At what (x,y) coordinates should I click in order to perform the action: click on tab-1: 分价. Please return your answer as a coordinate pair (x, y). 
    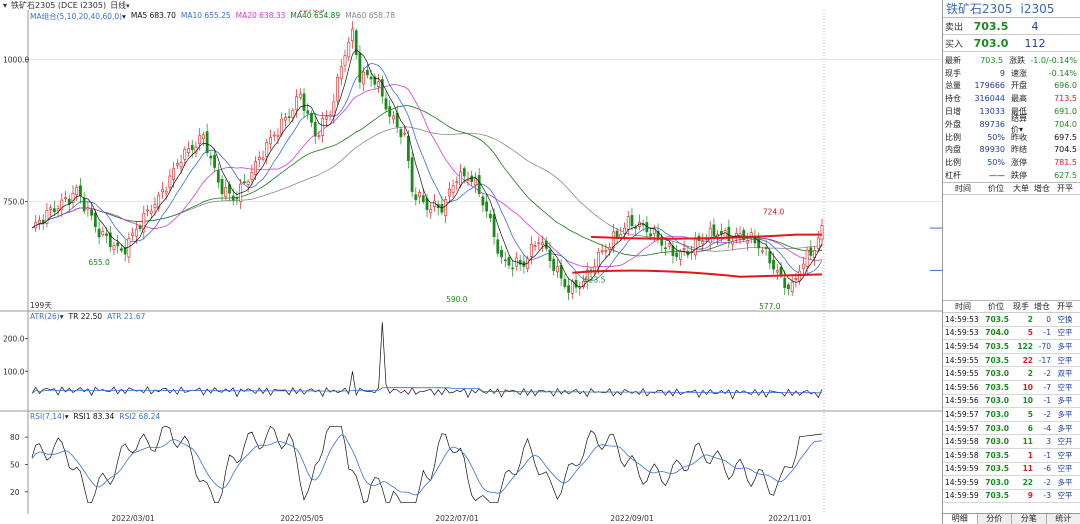
    Looking at the image, I should click on (995, 519).